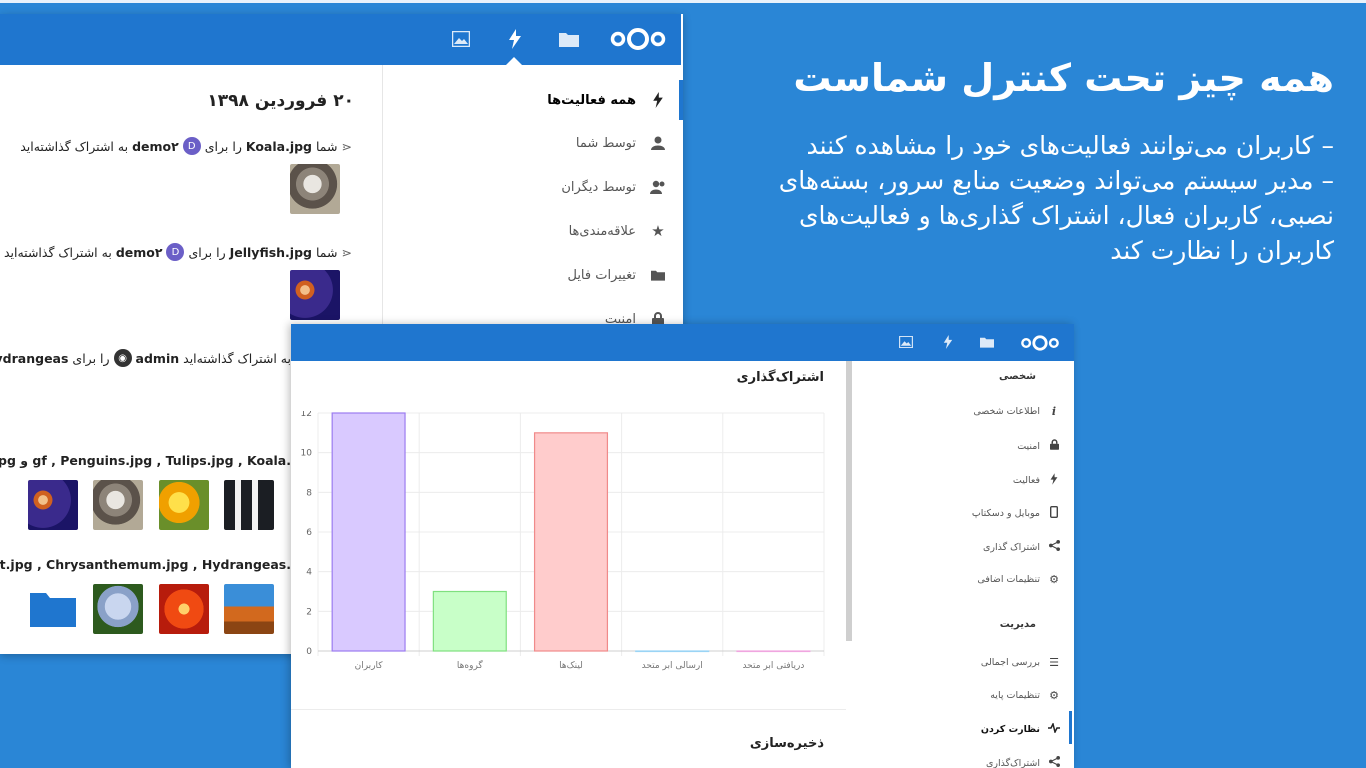 The image size is (1366, 768). Describe the element at coordinates (1054, 728) in the screenshot. I see `pulse-icon` at that location.